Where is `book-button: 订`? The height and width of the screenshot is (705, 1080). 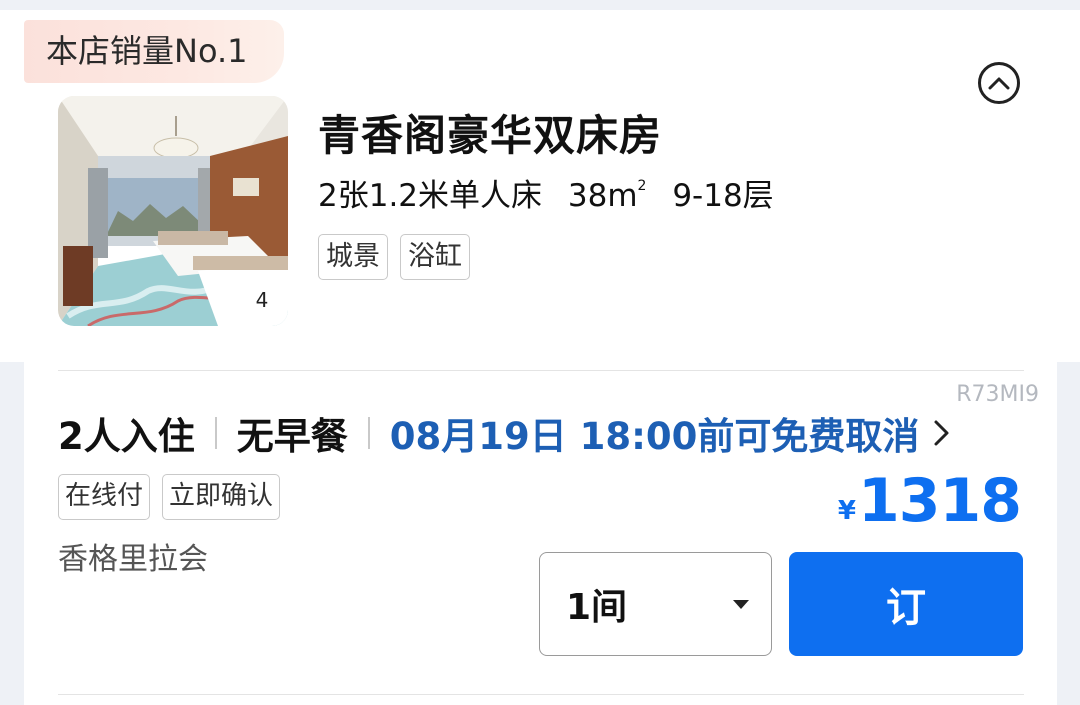 book-button: 订 is located at coordinates (906, 604).